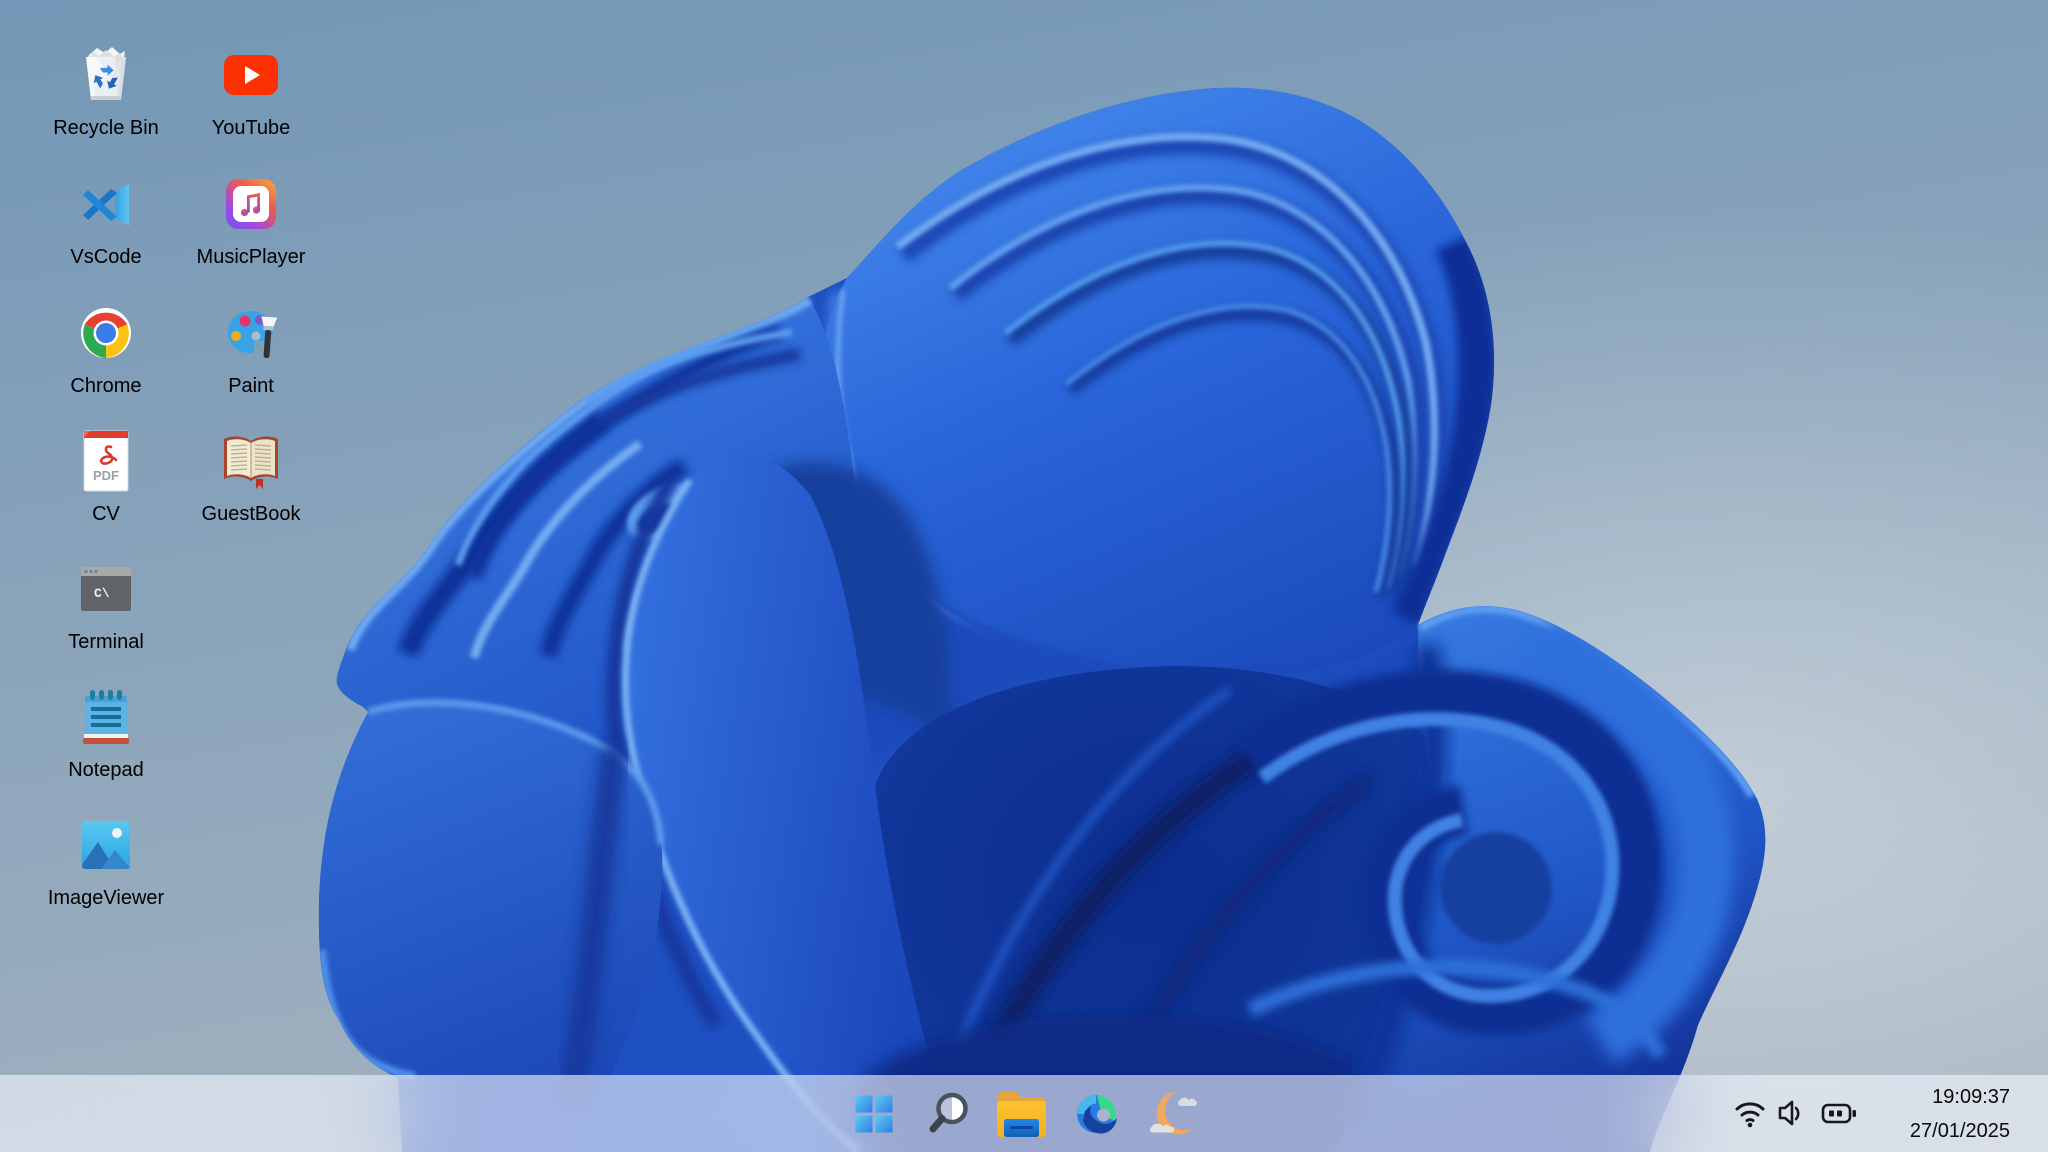  What do you see at coordinates (102, 593) in the screenshot?
I see `svg-text: C\` at bounding box center [102, 593].